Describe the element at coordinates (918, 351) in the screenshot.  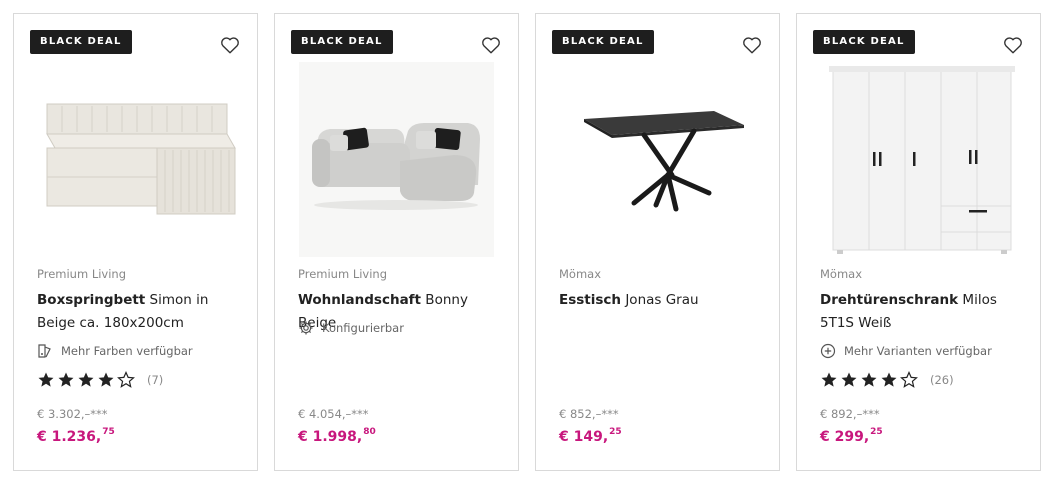
I see `feature-text: Mehr Varianten verfügbar` at that location.